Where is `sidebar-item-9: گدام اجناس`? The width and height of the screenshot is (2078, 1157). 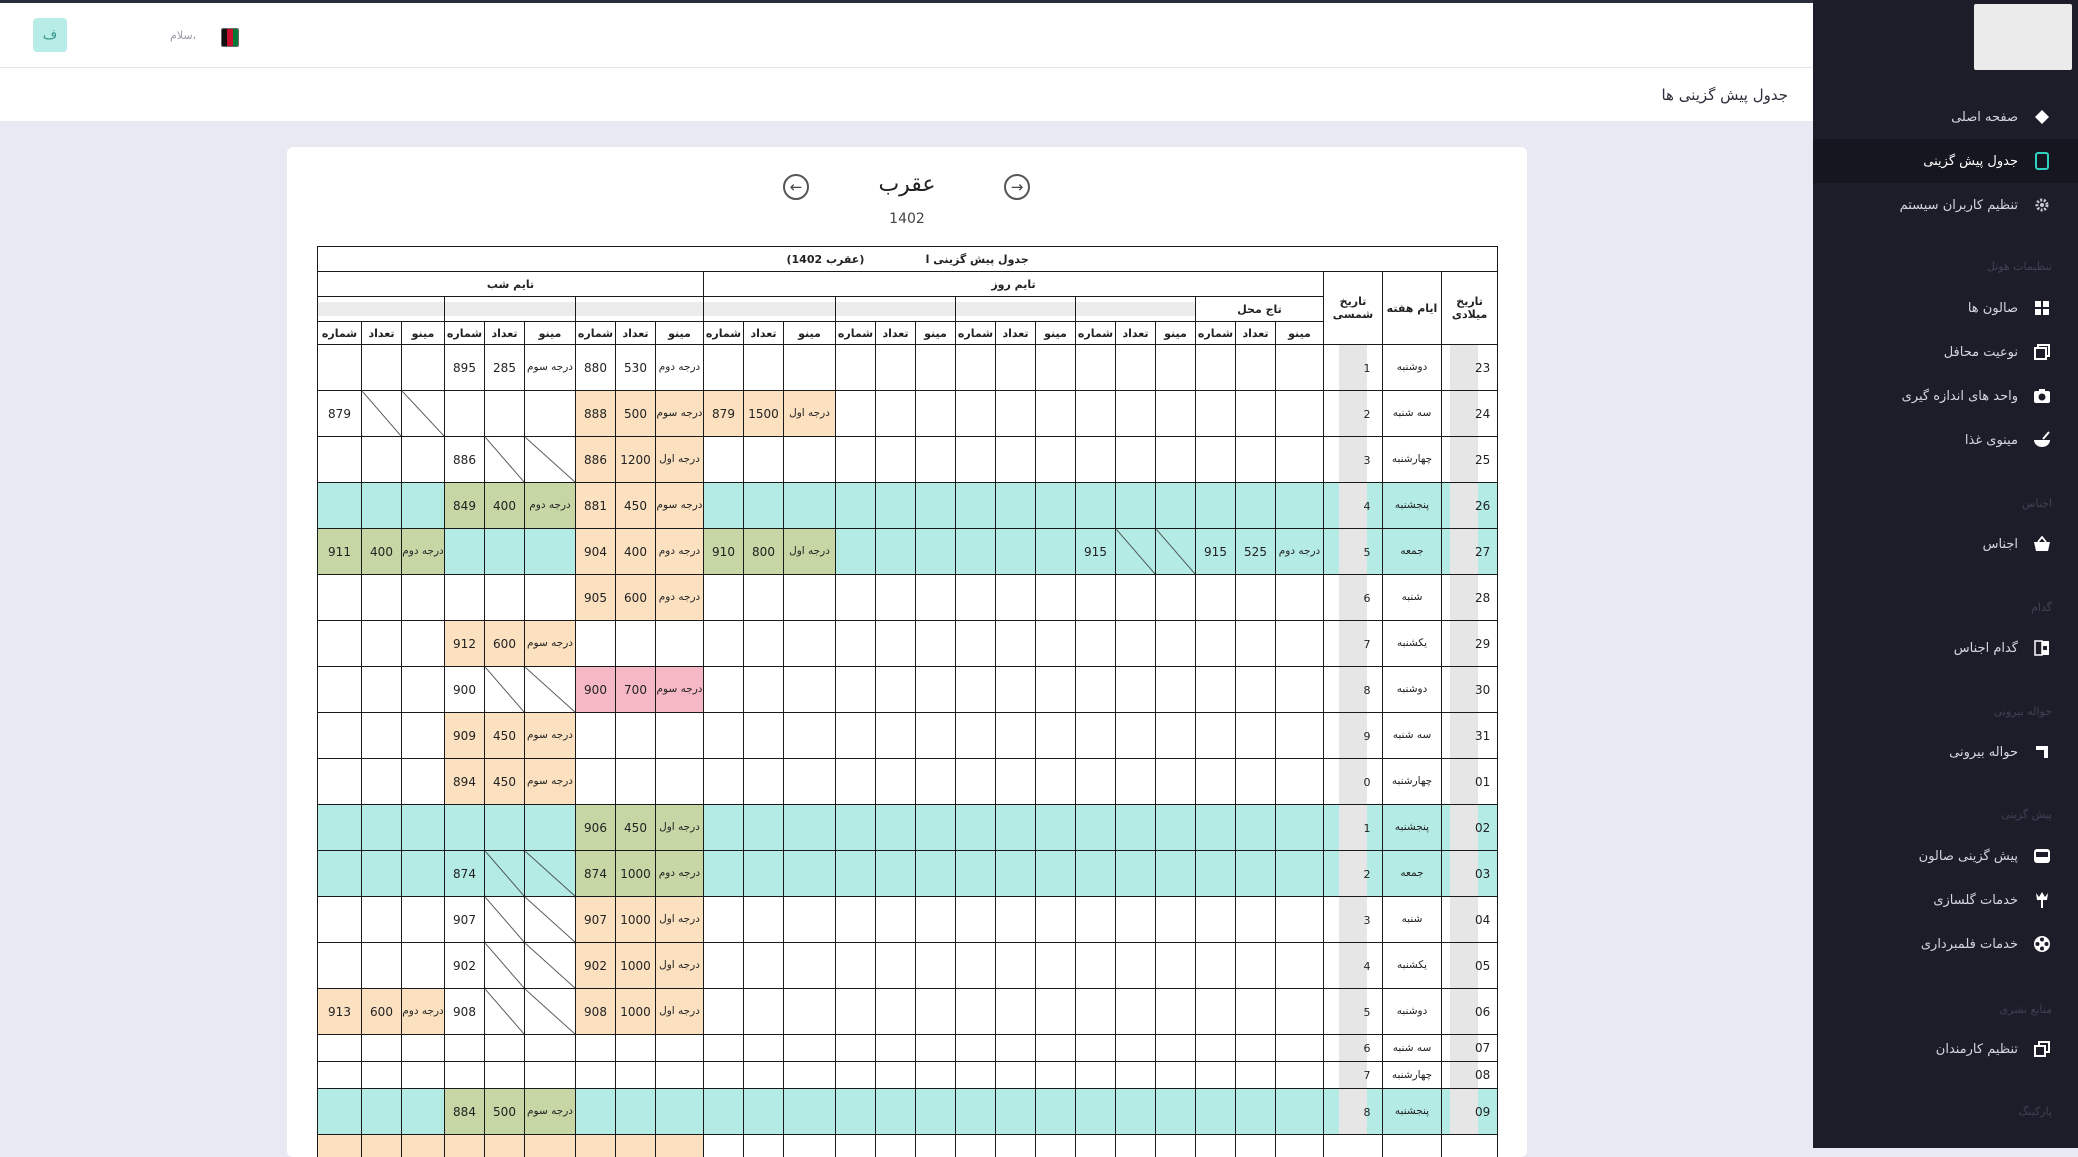 sidebar-item-9: گدام اجناس is located at coordinates (1945, 648).